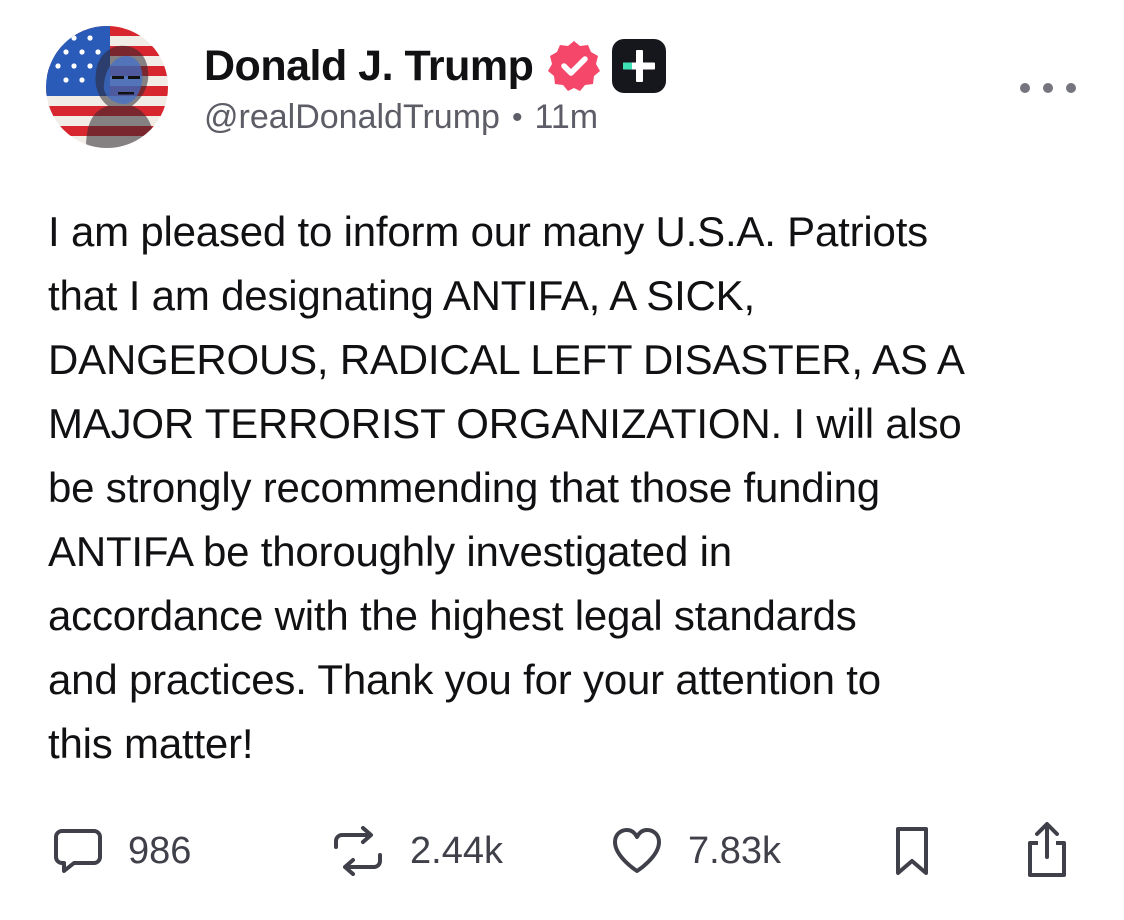 This screenshot has width=1124, height=920. Describe the element at coordinates (637, 851) in the screenshot. I see `heart-icon` at that location.